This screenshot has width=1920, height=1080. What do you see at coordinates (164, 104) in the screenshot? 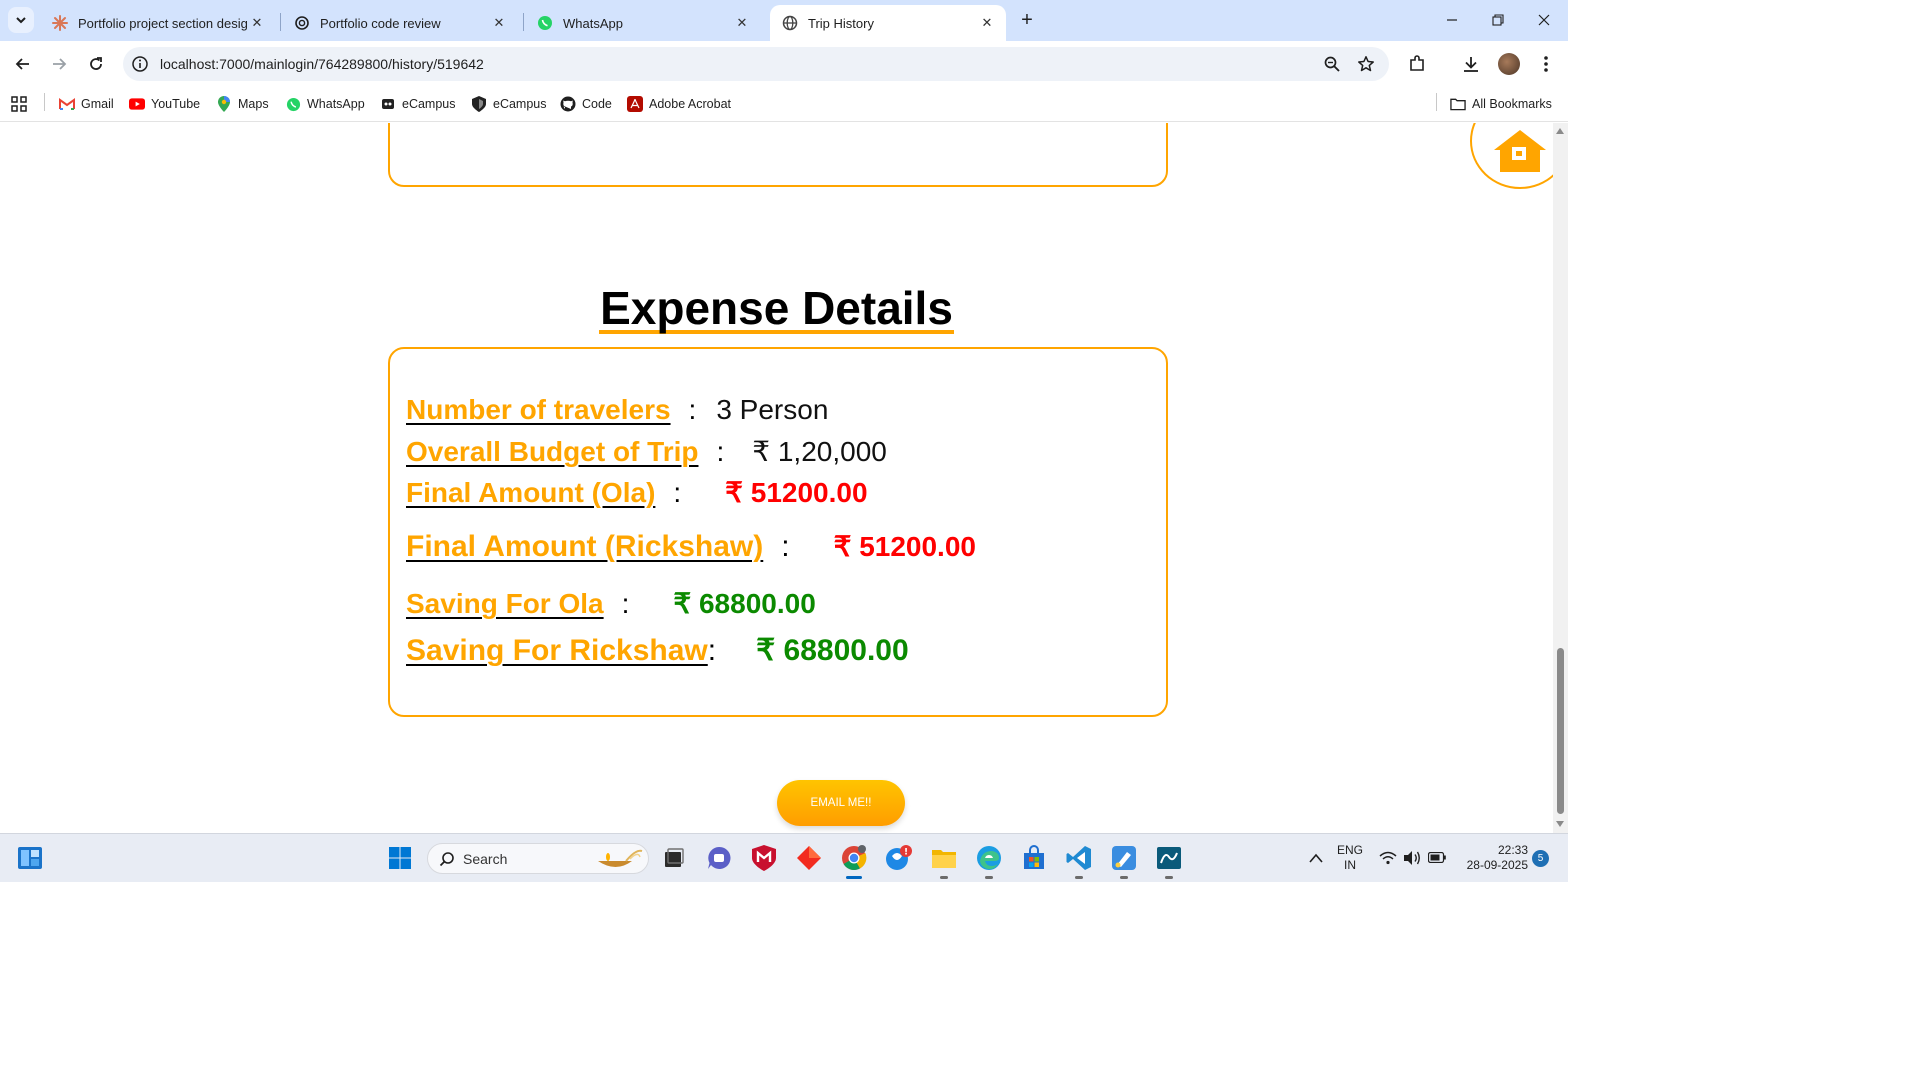
I see `bookmark-youtube: YouTube` at bounding box center [164, 104].